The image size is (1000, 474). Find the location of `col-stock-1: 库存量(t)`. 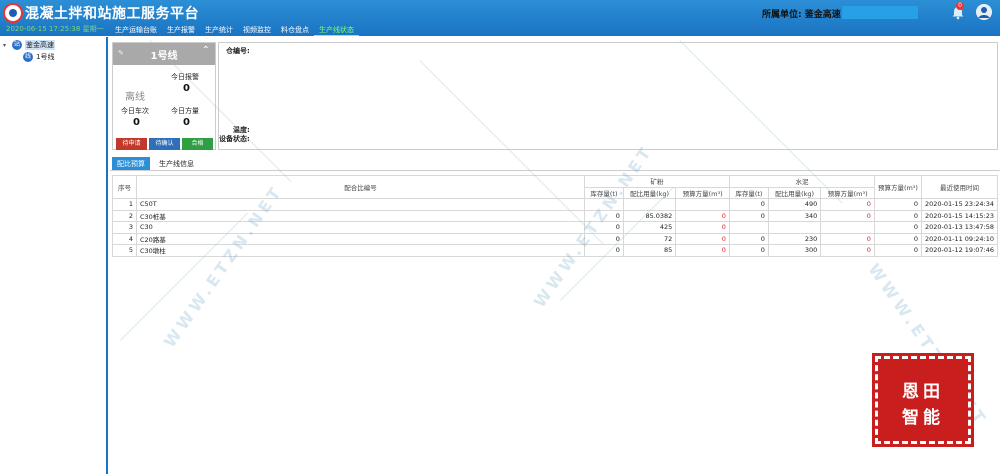

col-stock-1: 库存量(t) is located at coordinates (604, 192).